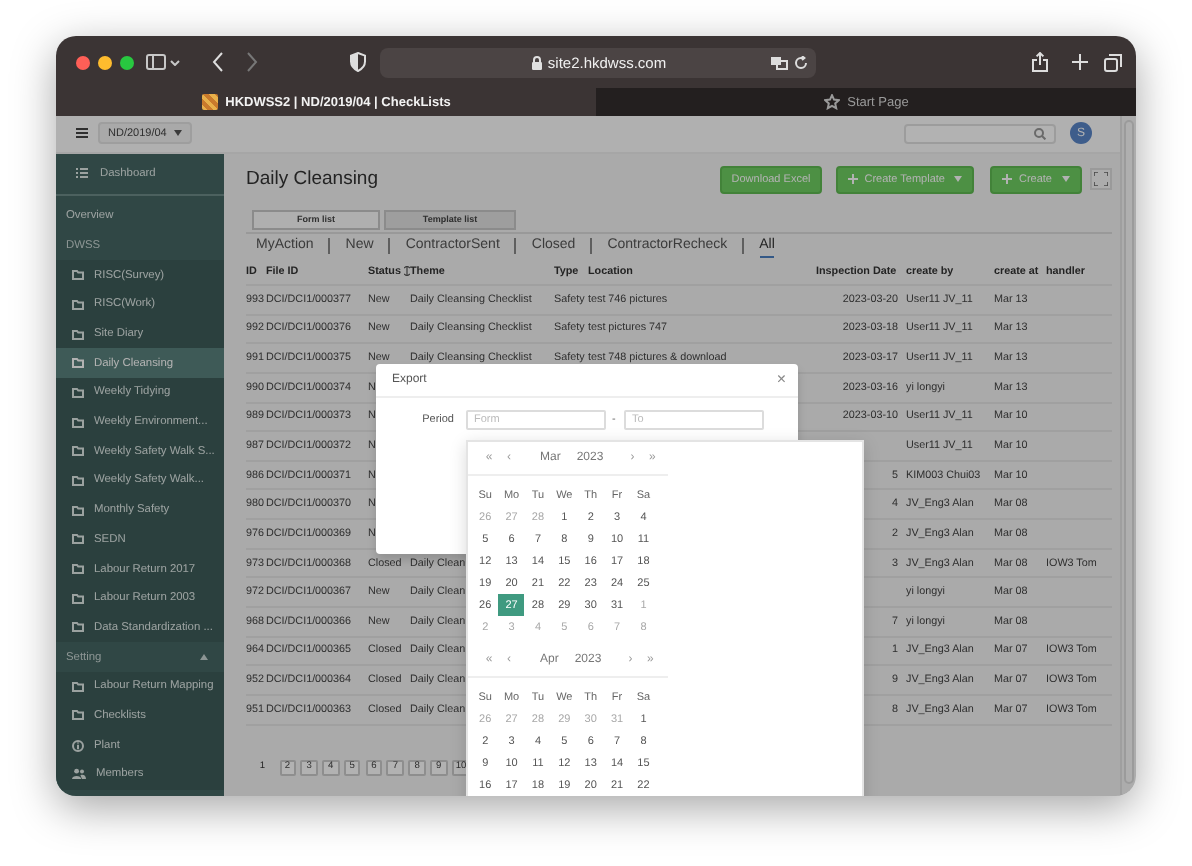 Image resolution: width=1192 pixels, height=866 pixels. I want to click on share-icon, so click(1040, 62).